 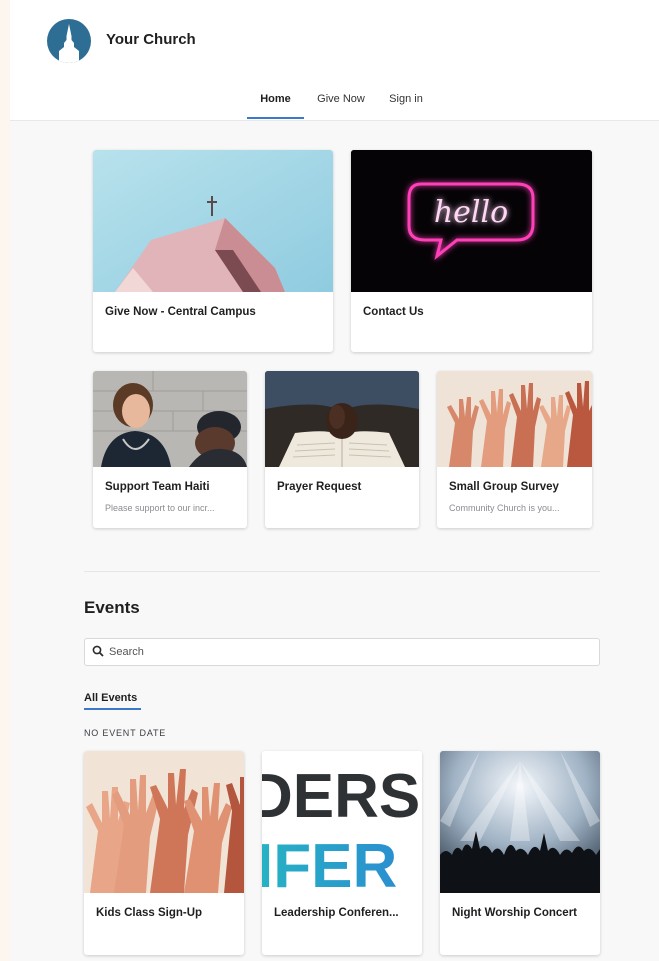 I want to click on night-worship-concert-card: Night Worship Concert, so click(x=520, y=853).